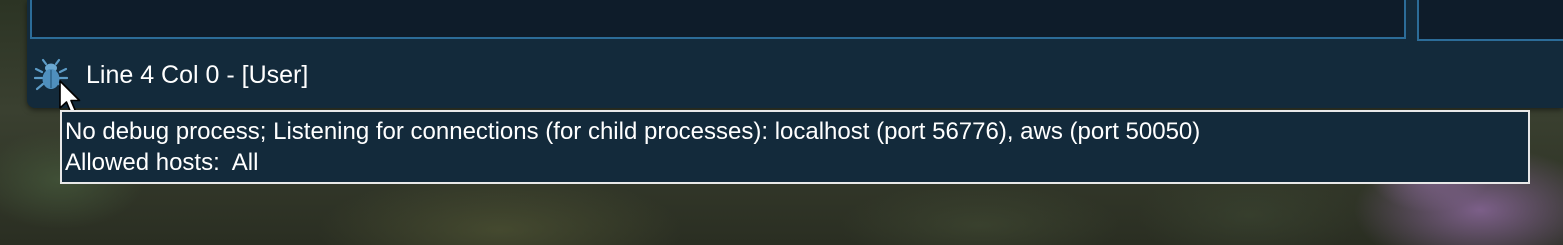  I want to click on cursor-position-text: Line 4 Col 0 - [User], so click(197, 75).